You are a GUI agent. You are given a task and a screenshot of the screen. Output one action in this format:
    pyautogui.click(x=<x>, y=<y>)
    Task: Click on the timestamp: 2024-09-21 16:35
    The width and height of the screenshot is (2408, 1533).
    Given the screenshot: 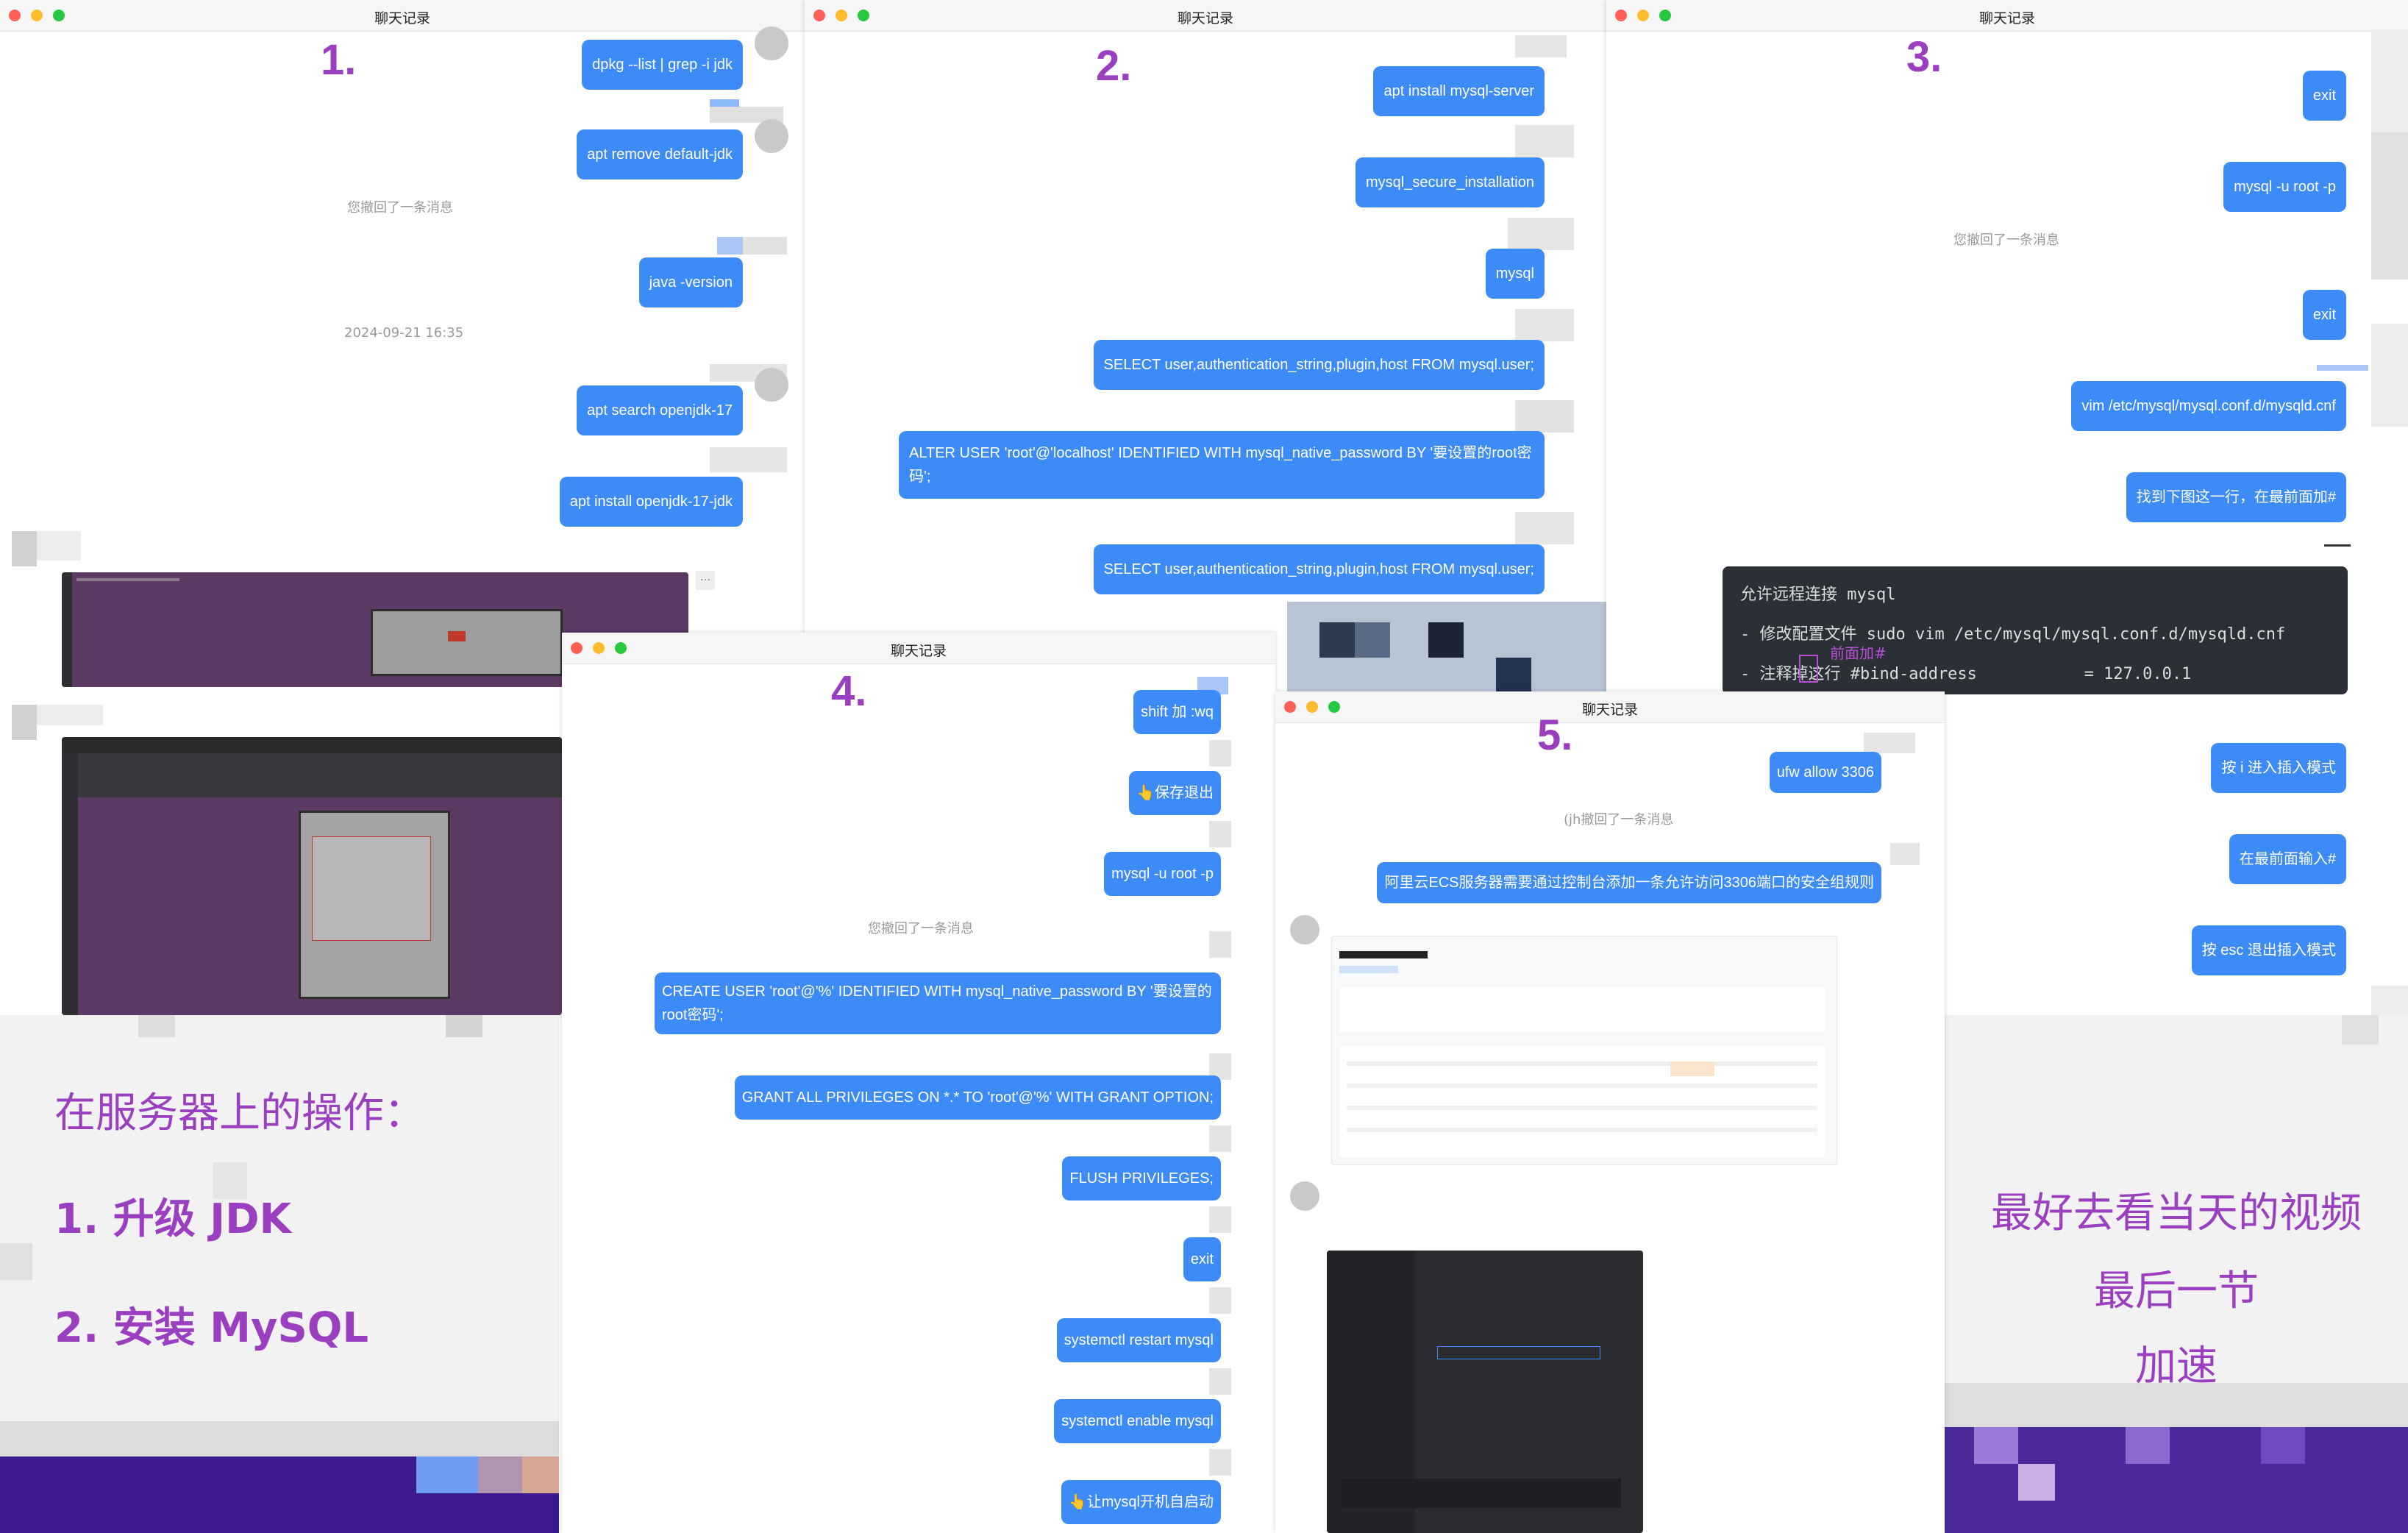 What is the action you would take?
    pyautogui.click(x=404, y=333)
    